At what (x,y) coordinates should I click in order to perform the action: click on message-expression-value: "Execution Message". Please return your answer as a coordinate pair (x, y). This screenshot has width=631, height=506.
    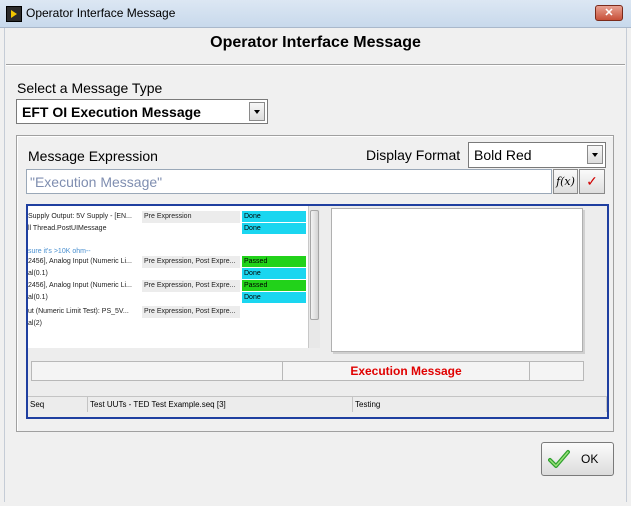
    Looking at the image, I should click on (96, 182).